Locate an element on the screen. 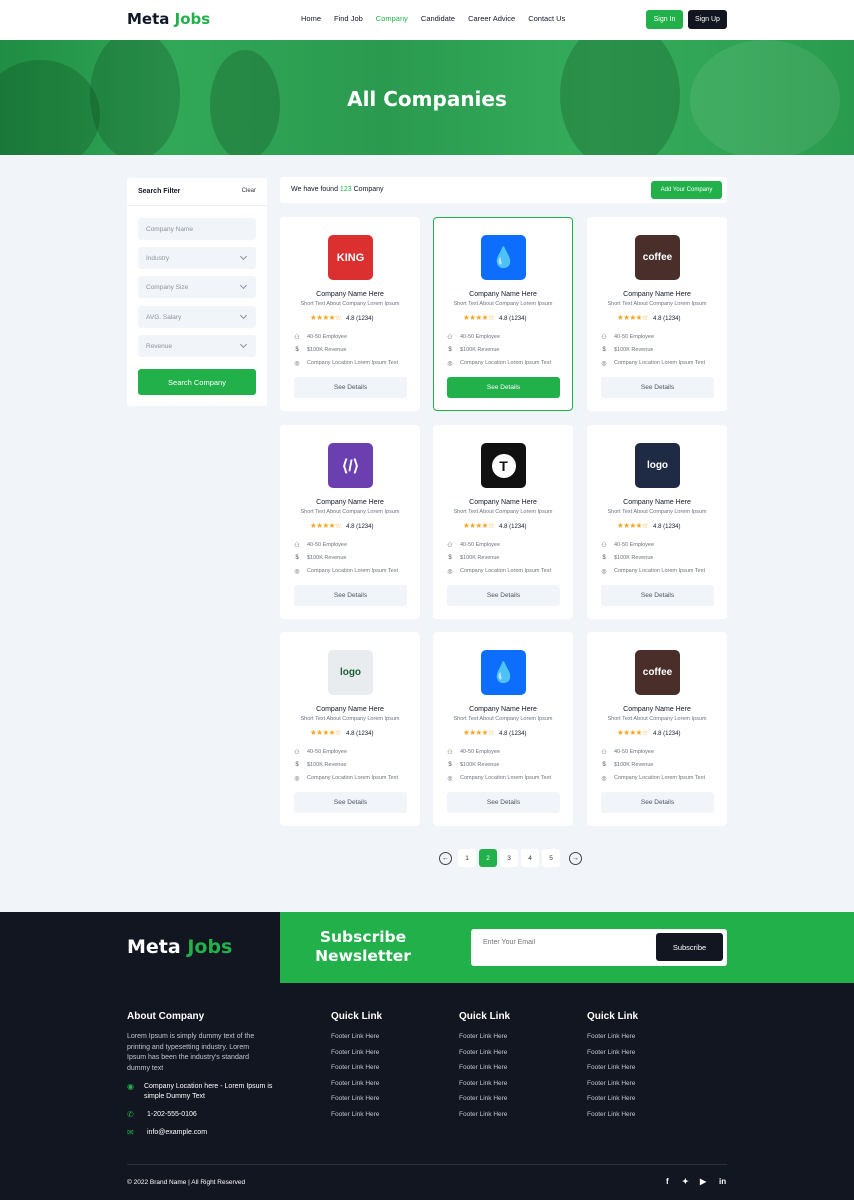  brand-logo: Meta Jobs is located at coordinates (168, 19).